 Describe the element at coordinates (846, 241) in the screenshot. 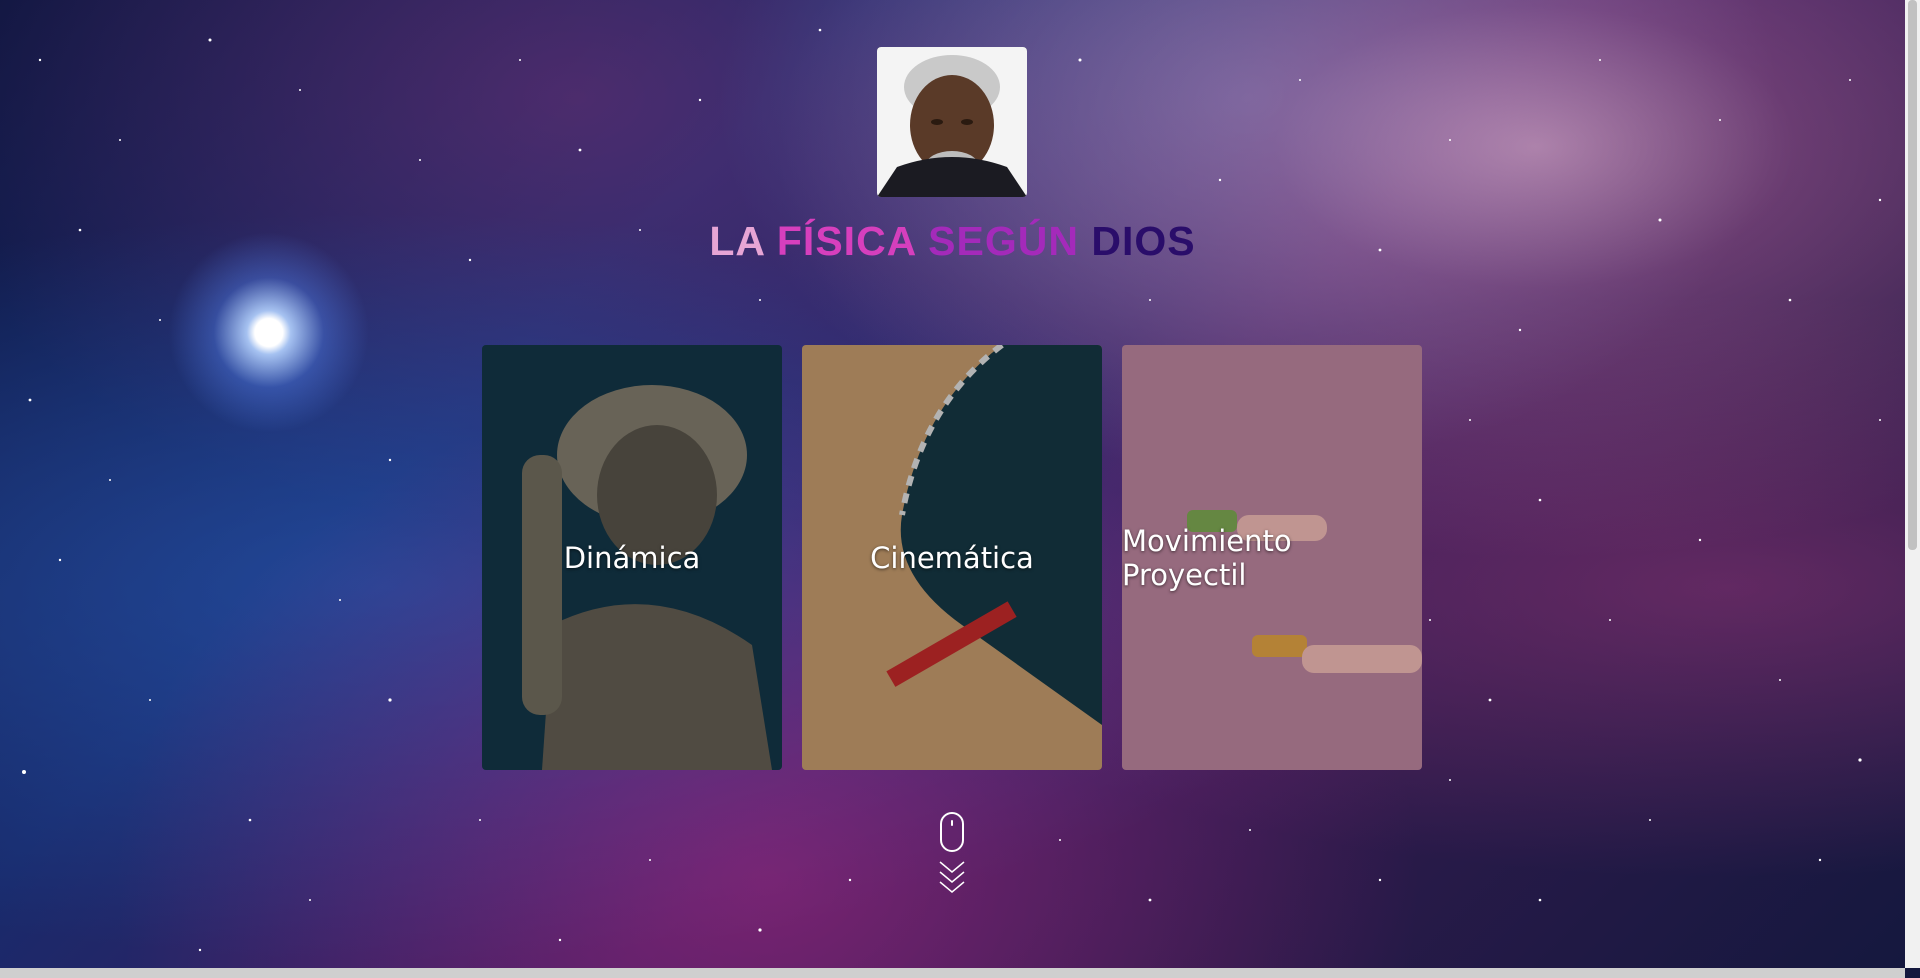

I see `title-word: FÍSICA` at that location.